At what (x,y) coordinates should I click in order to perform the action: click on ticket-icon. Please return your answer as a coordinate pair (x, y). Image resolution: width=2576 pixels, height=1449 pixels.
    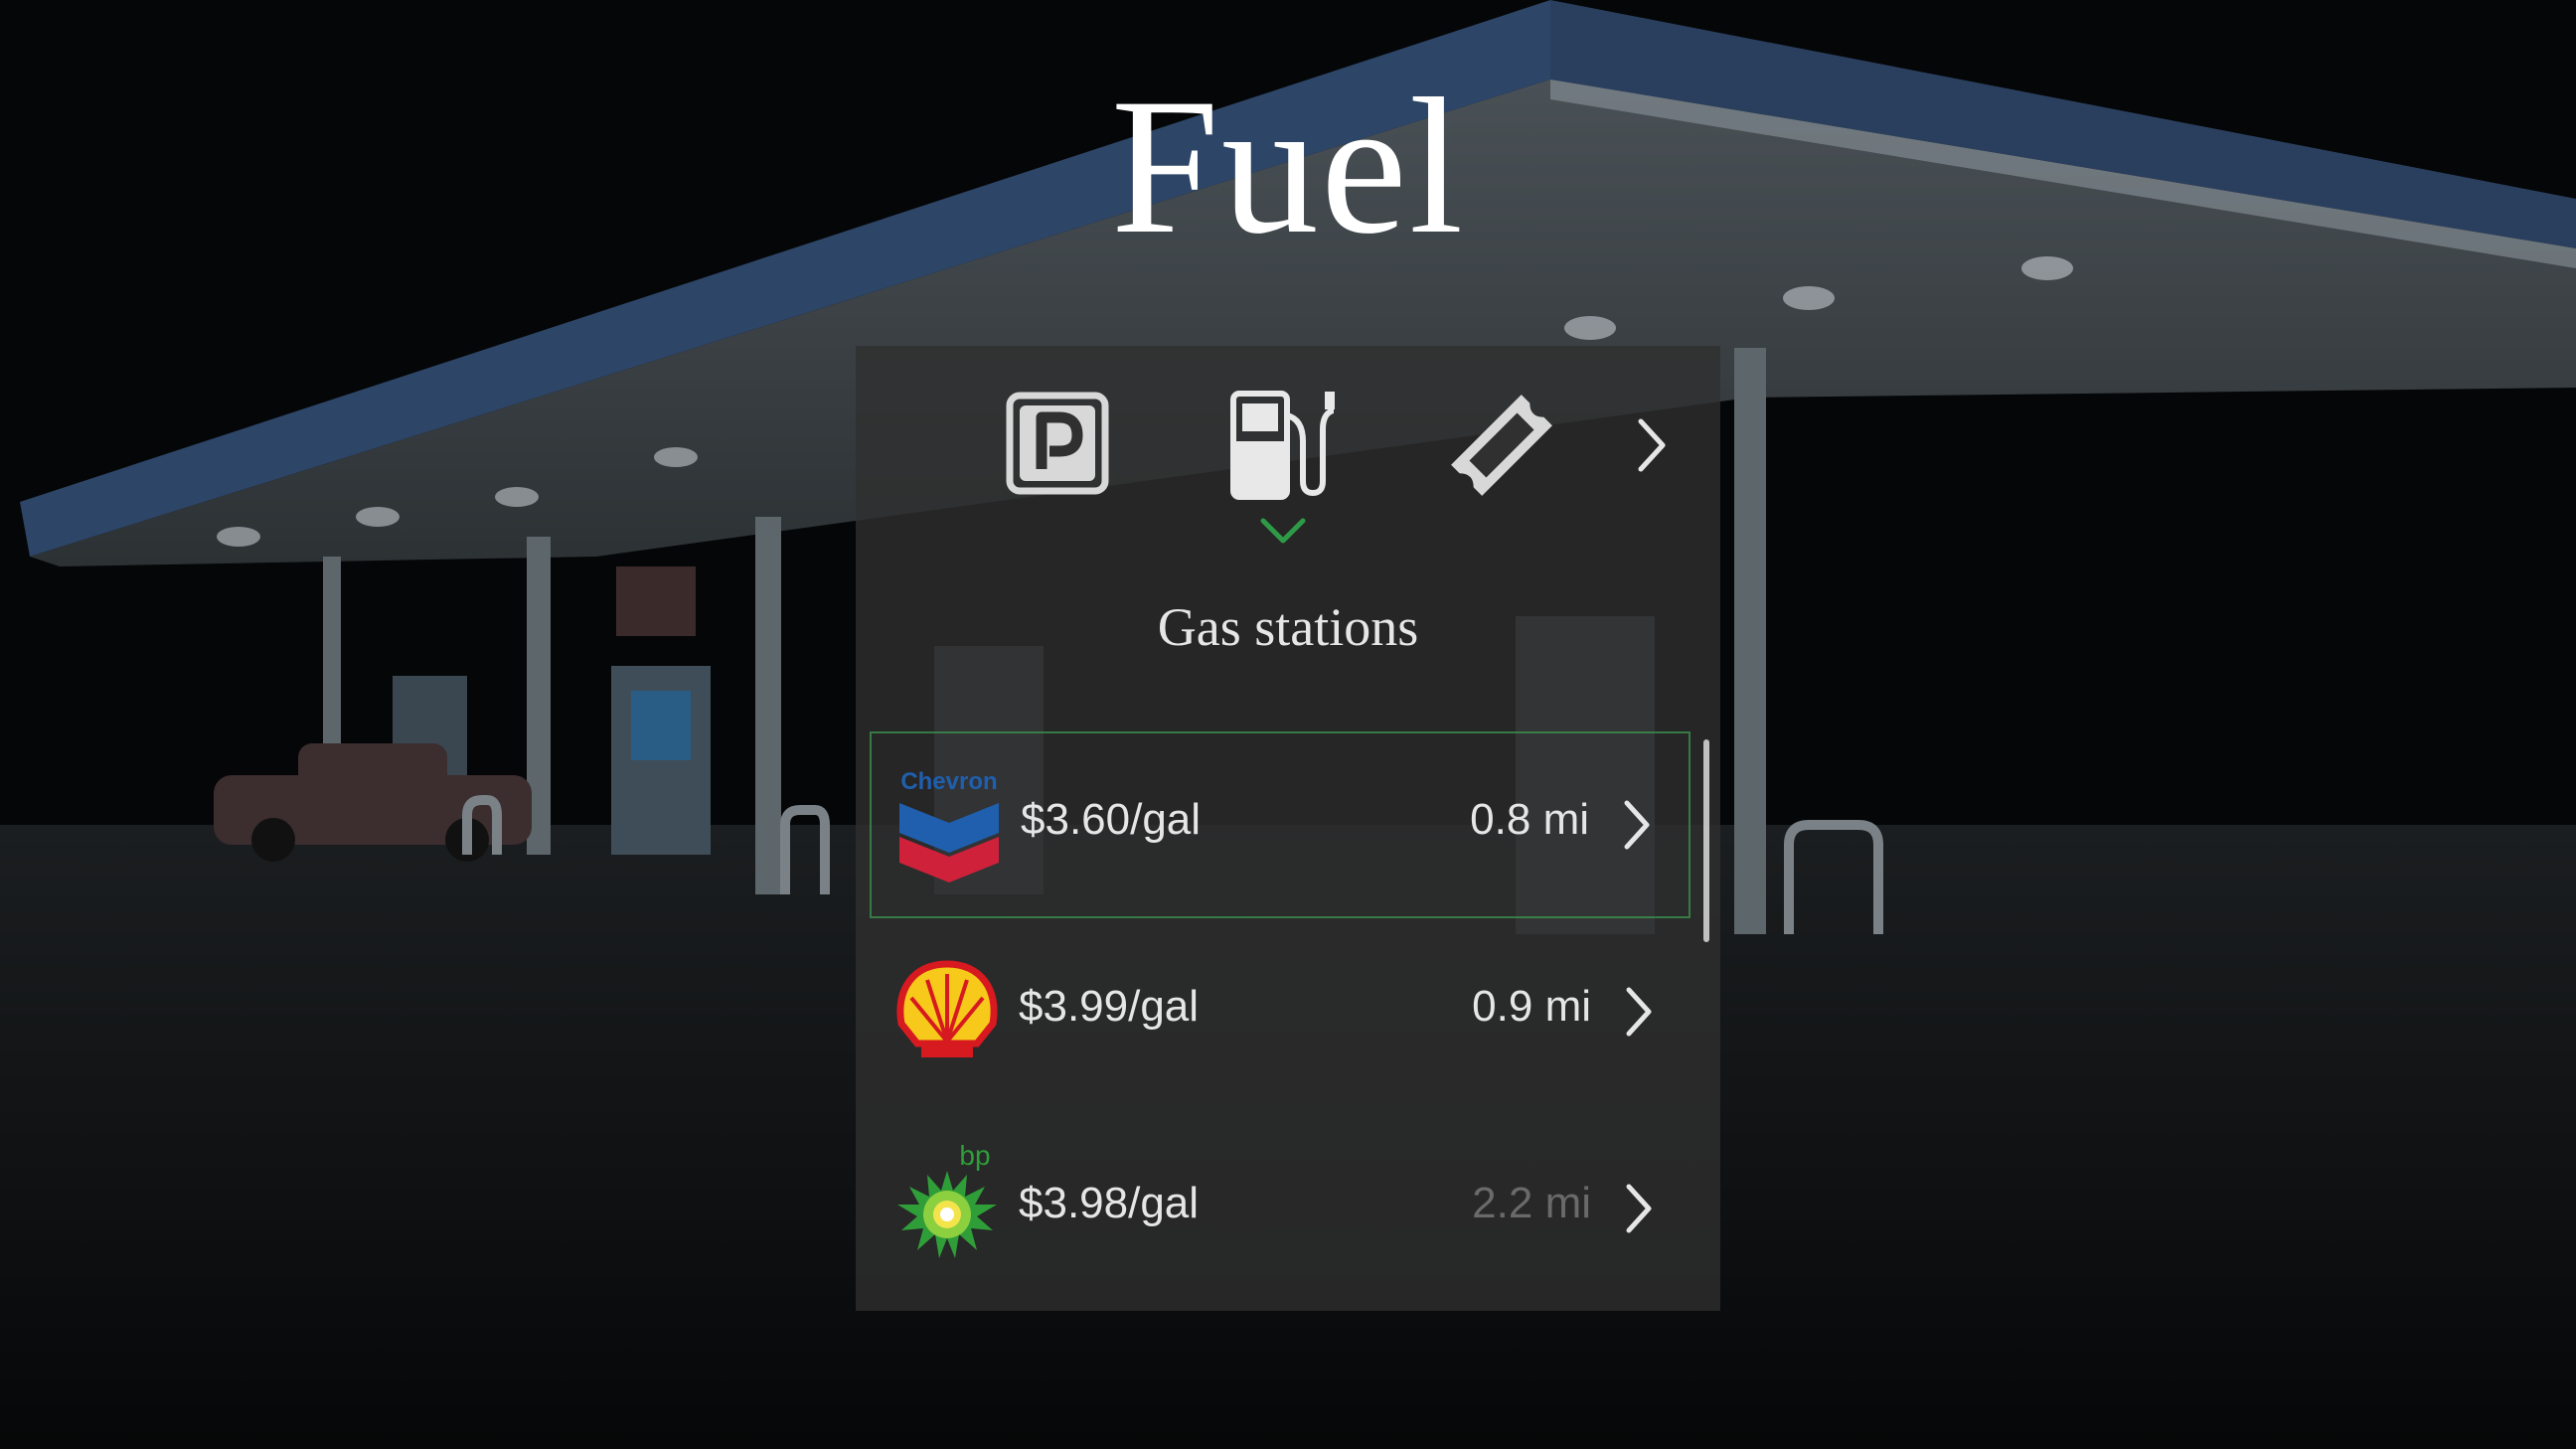
    Looking at the image, I should click on (1501, 445).